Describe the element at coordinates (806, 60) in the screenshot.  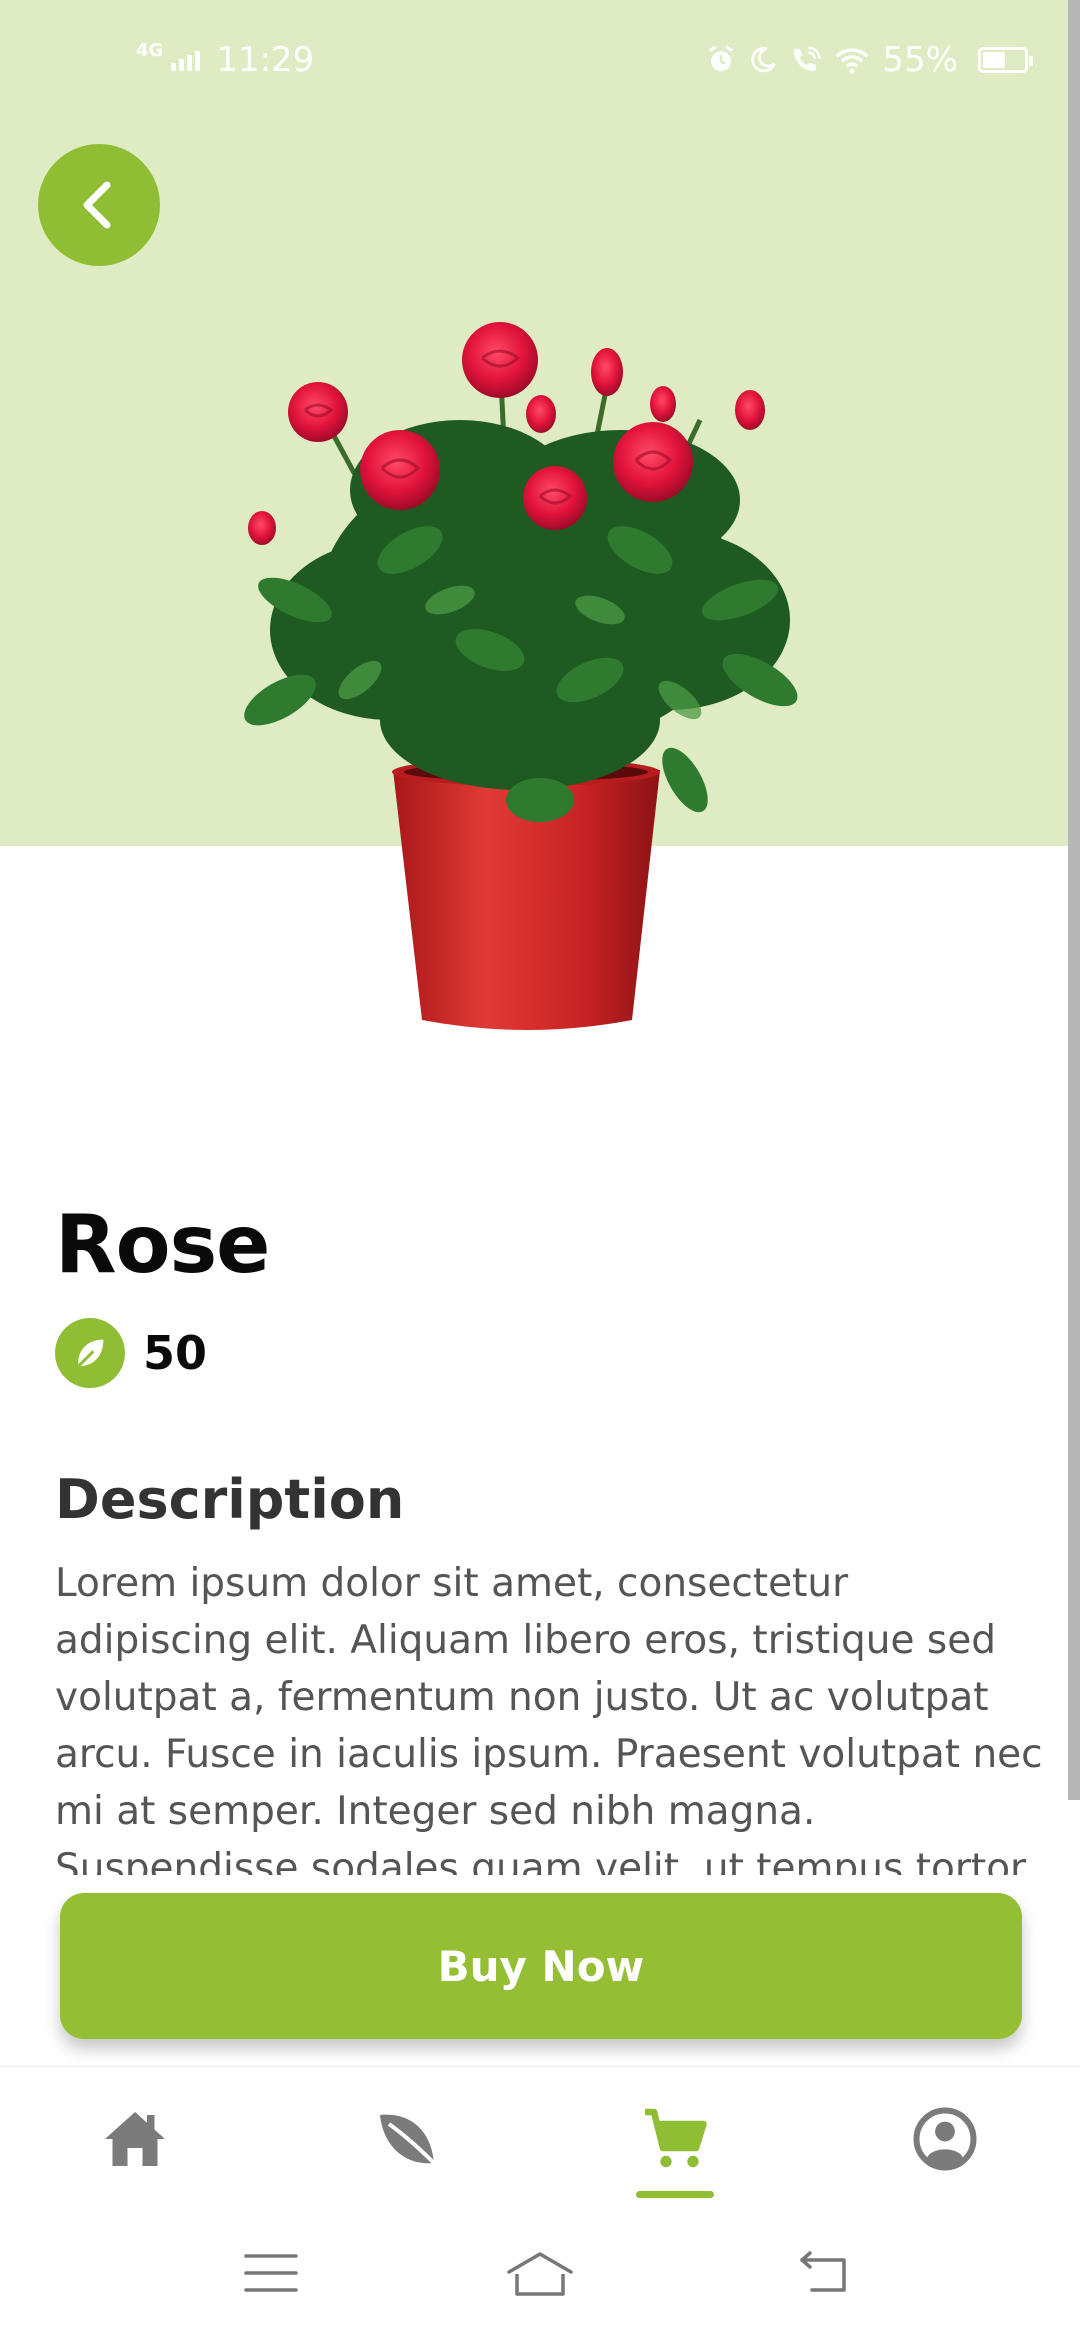
I see `wifi-calling-icon` at that location.